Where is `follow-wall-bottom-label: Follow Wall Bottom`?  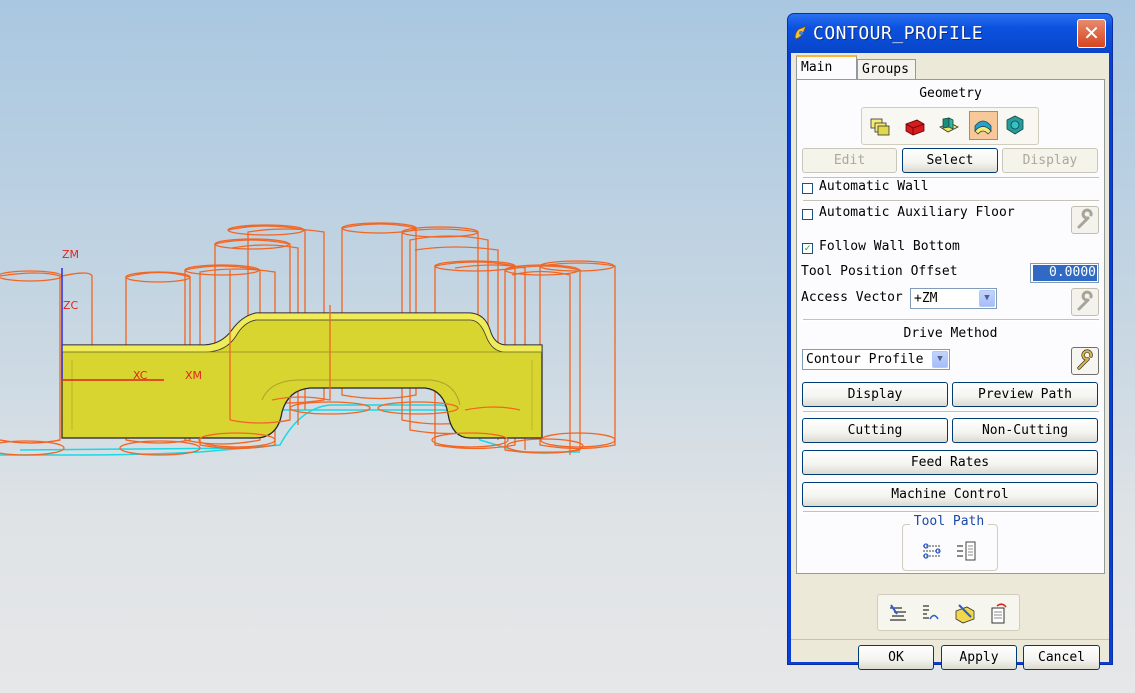
follow-wall-bottom-label: Follow Wall Bottom is located at coordinates (889, 246).